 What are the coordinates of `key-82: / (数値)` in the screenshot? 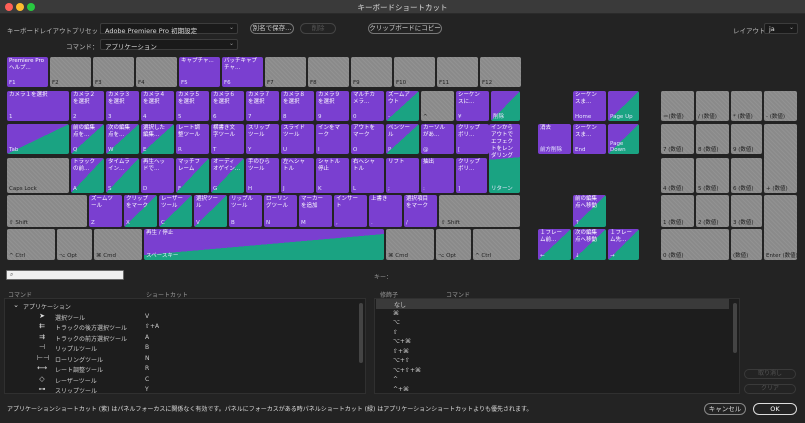 It's located at (712, 106).